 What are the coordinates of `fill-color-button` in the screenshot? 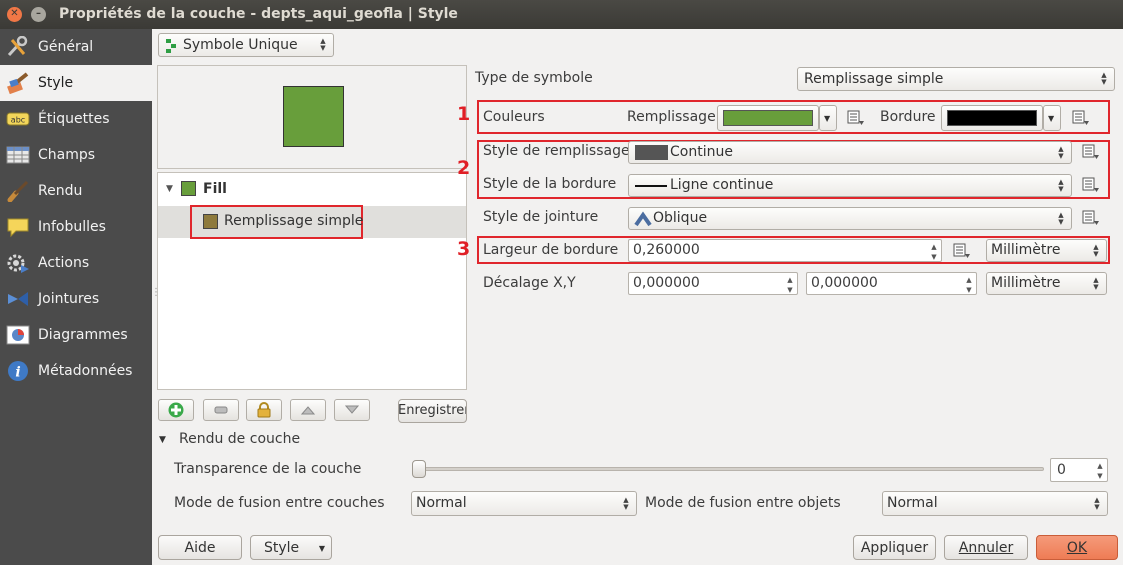 It's located at (768, 118).